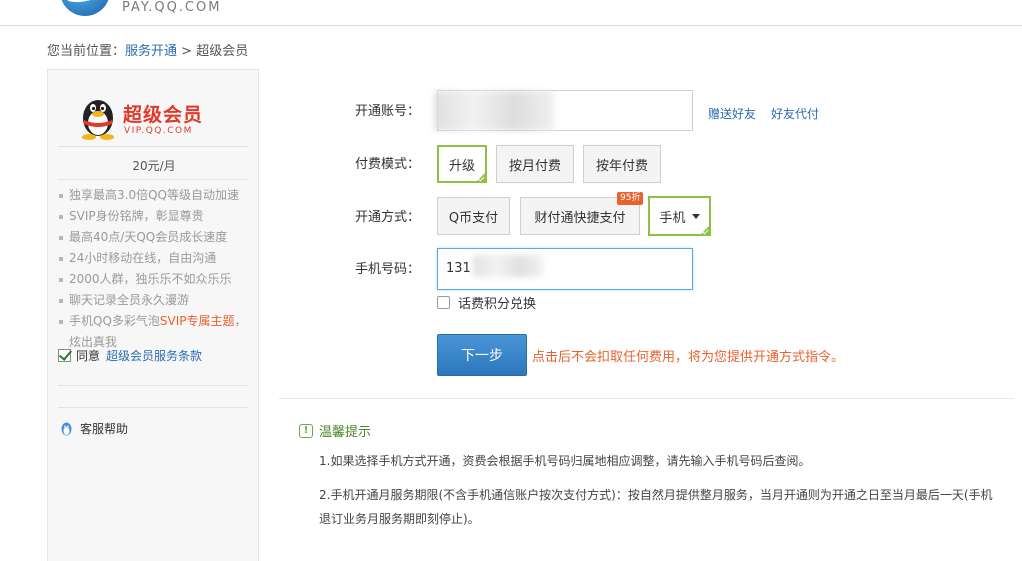 The width and height of the screenshot is (1022, 561). What do you see at coordinates (688, 357) in the screenshot?
I see `next-note: 点击后不会扣取任何费用，将为您提供开通方式指令。` at bounding box center [688, 357].